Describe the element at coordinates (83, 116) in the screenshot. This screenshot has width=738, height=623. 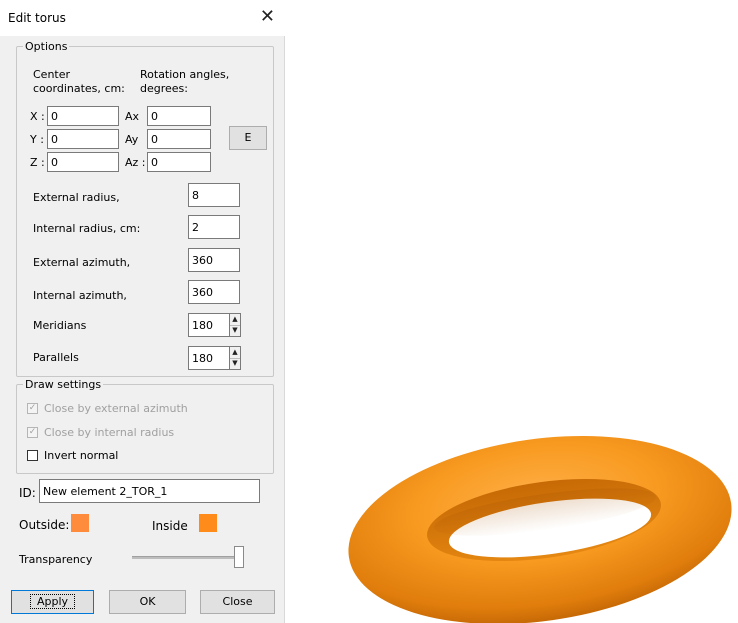
I see `x-coordinate-input` at that location.